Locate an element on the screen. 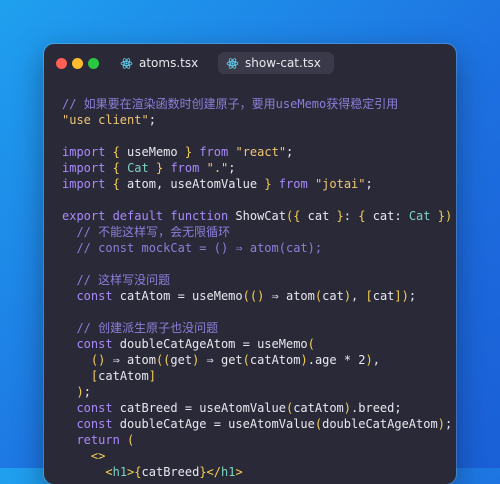 The width and height of the screenshot is (500, 484). code-token: .age * 2 is located at coordinates (336, 360).